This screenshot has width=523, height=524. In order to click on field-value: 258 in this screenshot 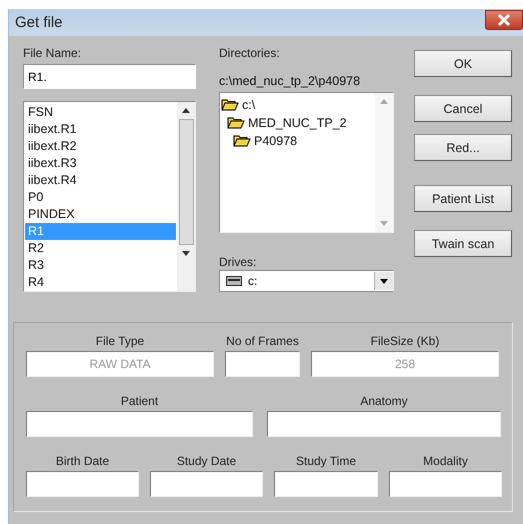, I will do `click(405, 364)`.